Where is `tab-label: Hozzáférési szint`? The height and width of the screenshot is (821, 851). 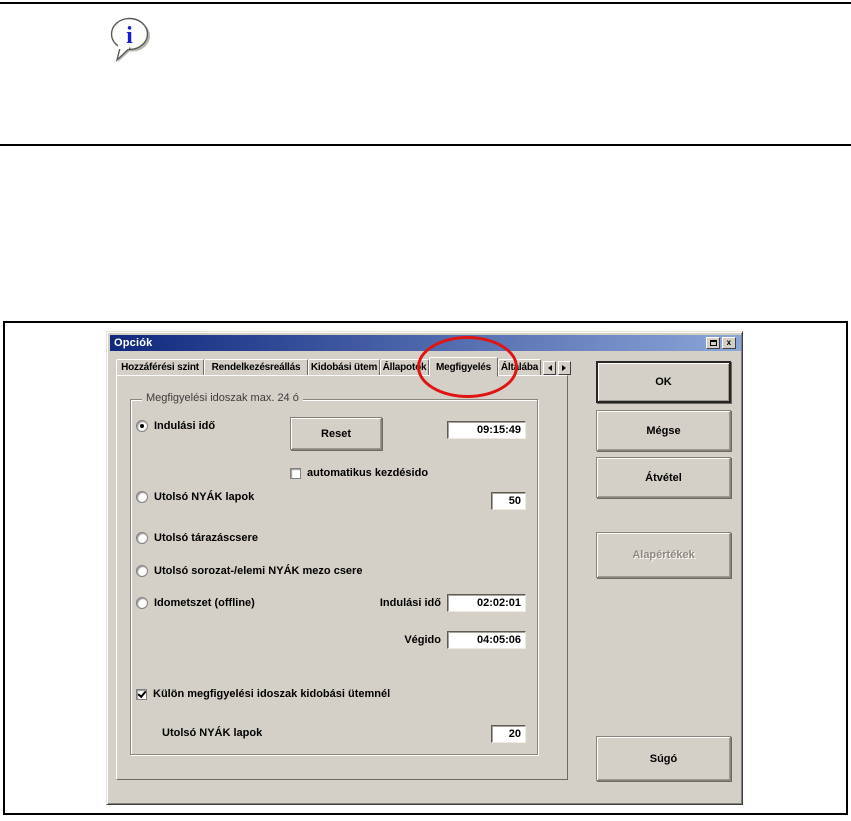
tab-label: Hozzáférési szint is located at coordinates (160, 367).